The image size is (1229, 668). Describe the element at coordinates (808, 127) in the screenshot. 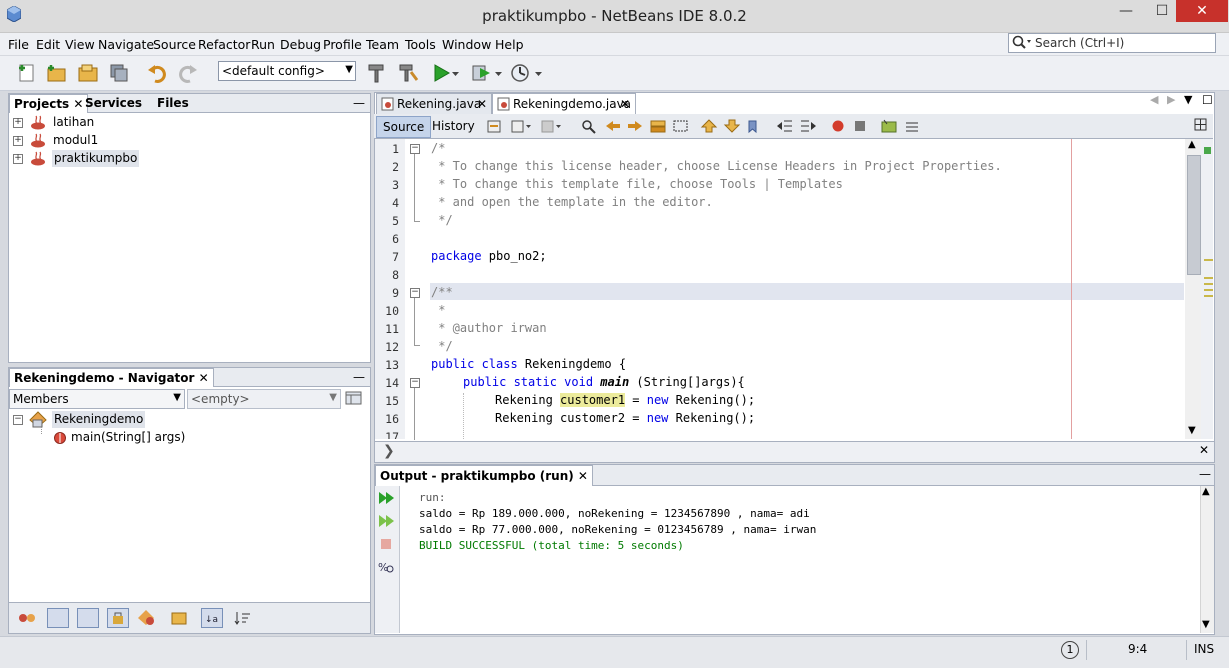

I see `shift-right-icon` at that location.